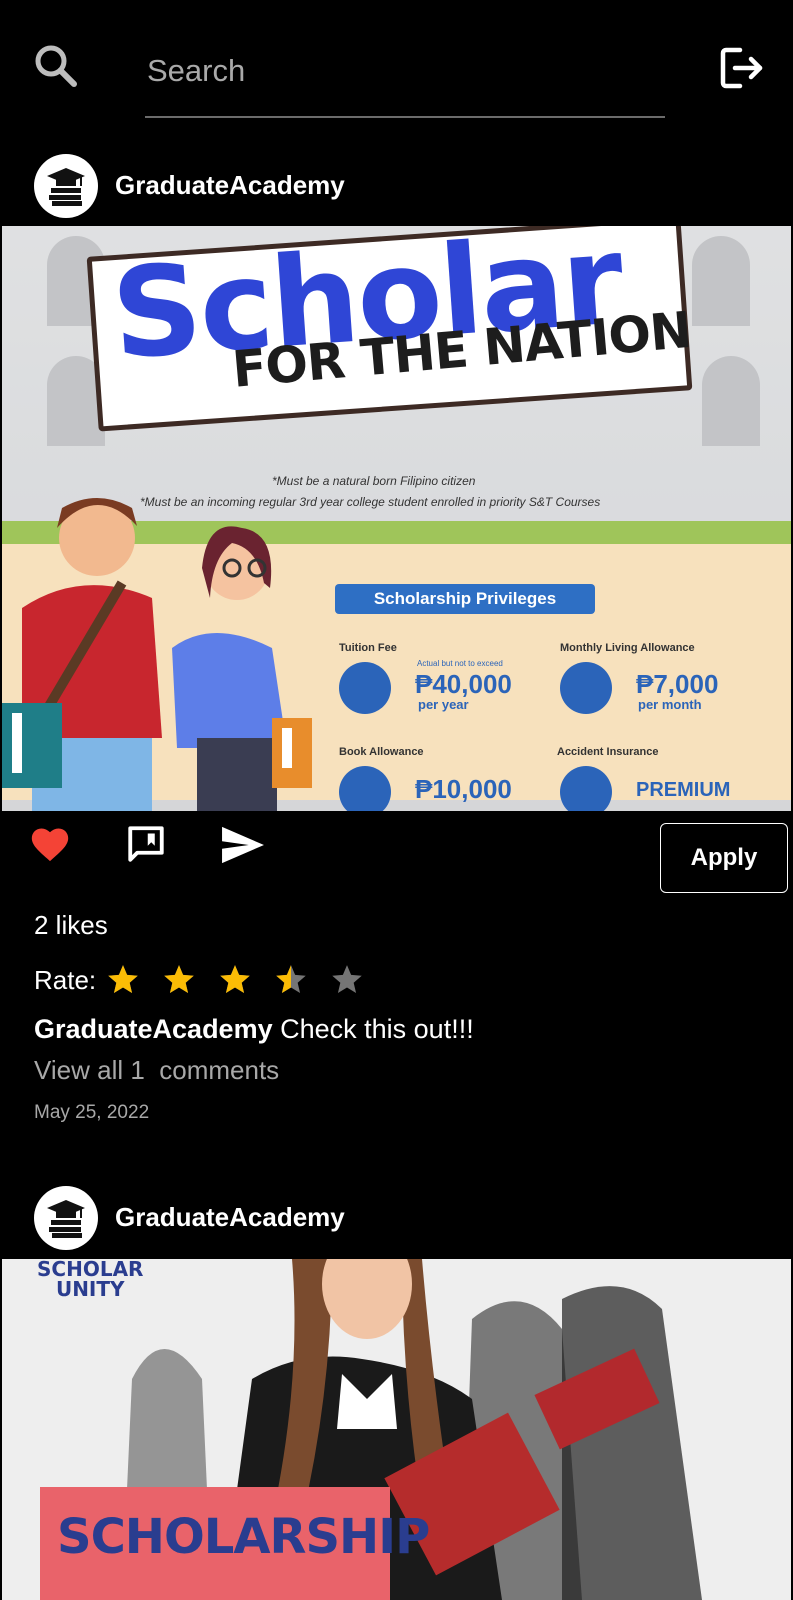 The width and height of the screenshot is (793, 1600). Describe the element at coordinates (65, 979) in the screenshot. I see `rate-label: Rate:` at that location.